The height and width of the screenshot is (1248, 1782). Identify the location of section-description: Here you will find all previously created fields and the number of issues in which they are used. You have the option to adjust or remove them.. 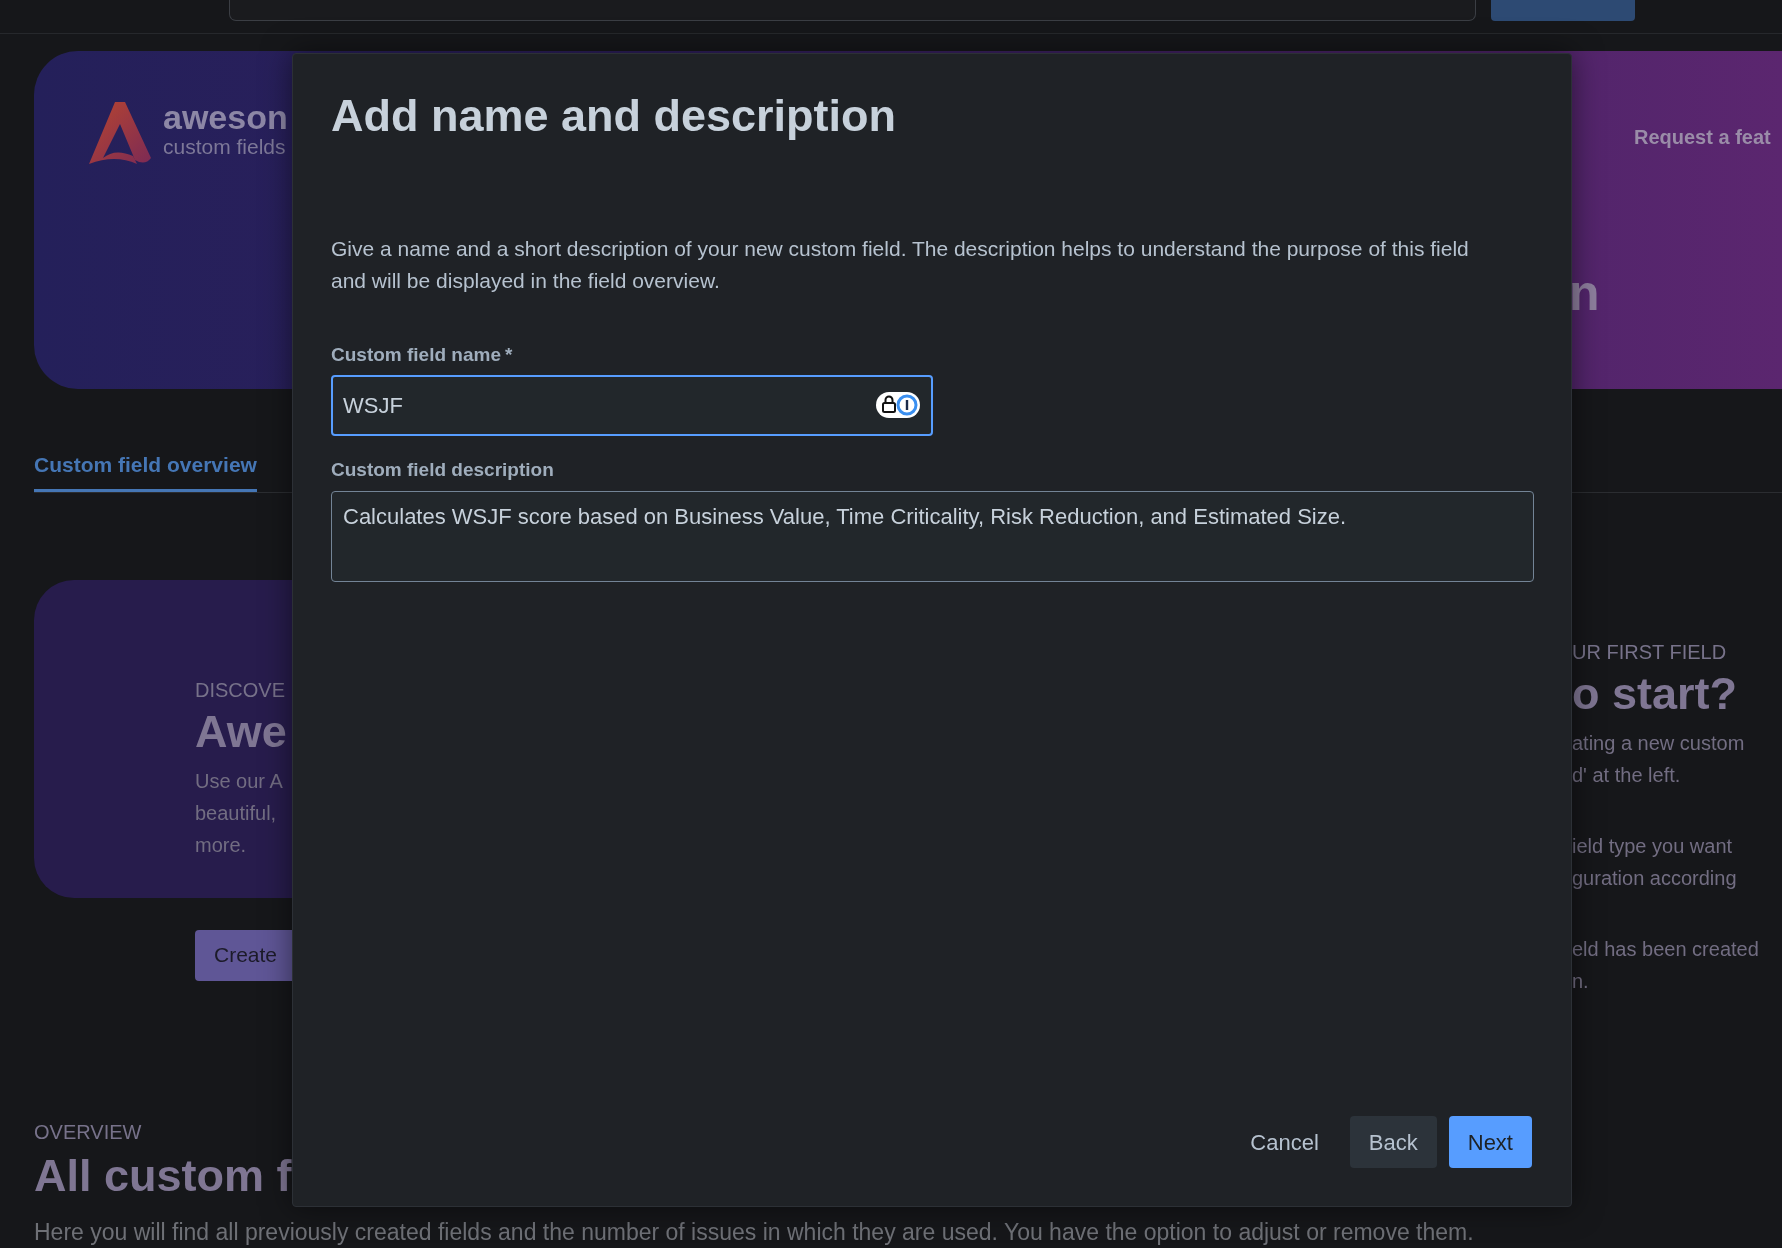
(754, 1233).